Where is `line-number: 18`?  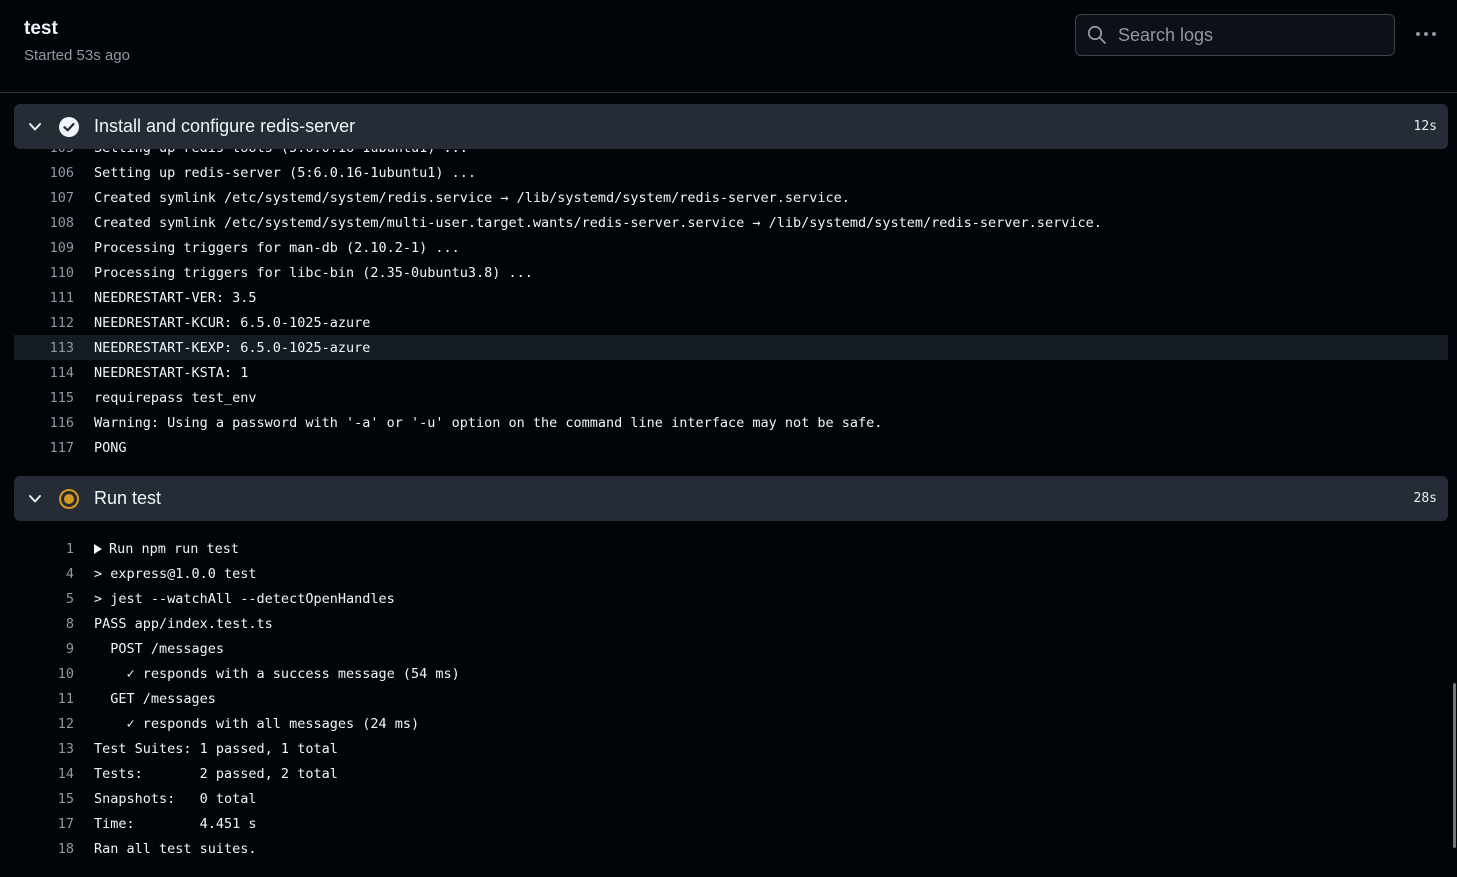
line-number: 18 is located at coordinates (44, 849).